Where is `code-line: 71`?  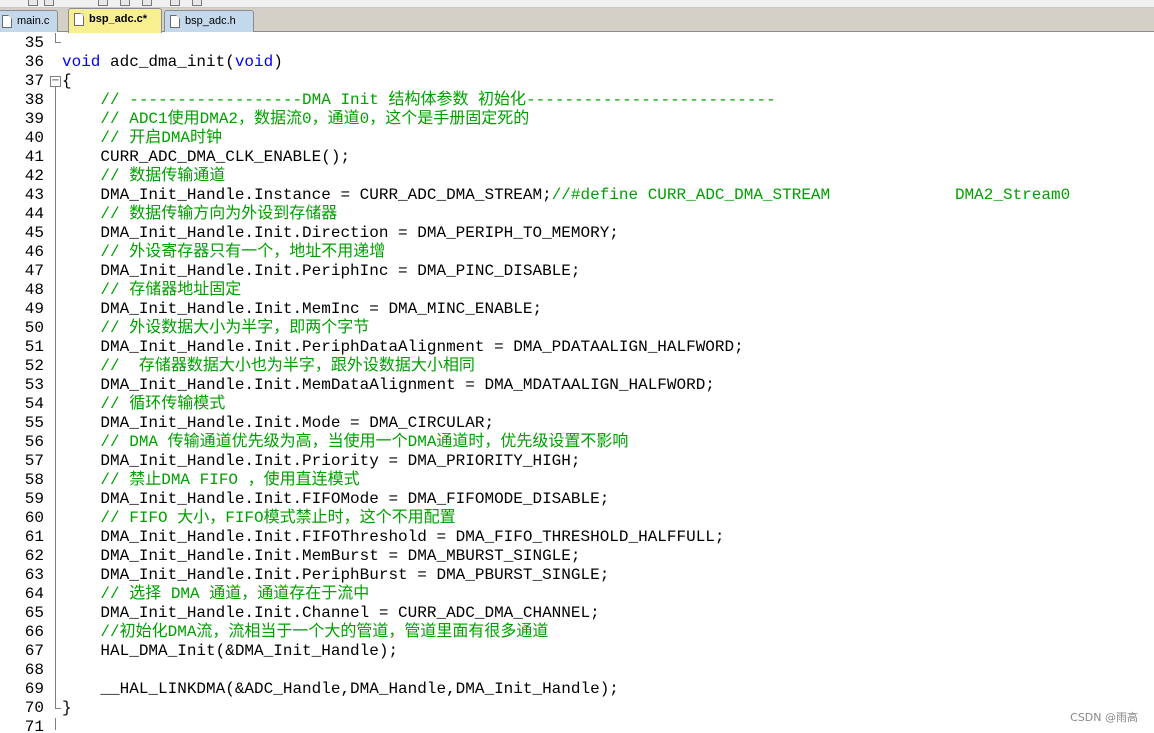 code-line: 71 is located at coordinates (577, 725).